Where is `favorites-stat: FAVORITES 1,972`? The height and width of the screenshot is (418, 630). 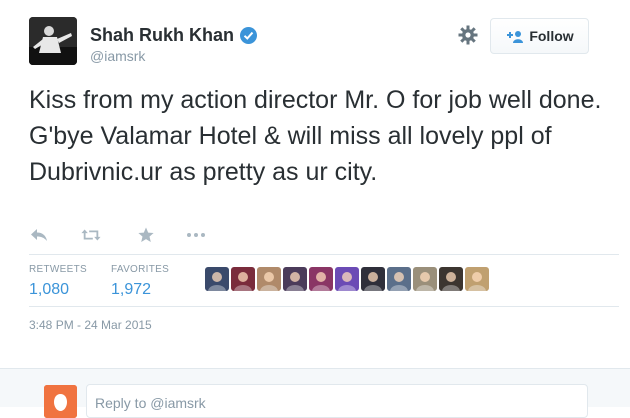 favorites-stat: FAVORITES 1,972 is located at coordinates (140, 281).